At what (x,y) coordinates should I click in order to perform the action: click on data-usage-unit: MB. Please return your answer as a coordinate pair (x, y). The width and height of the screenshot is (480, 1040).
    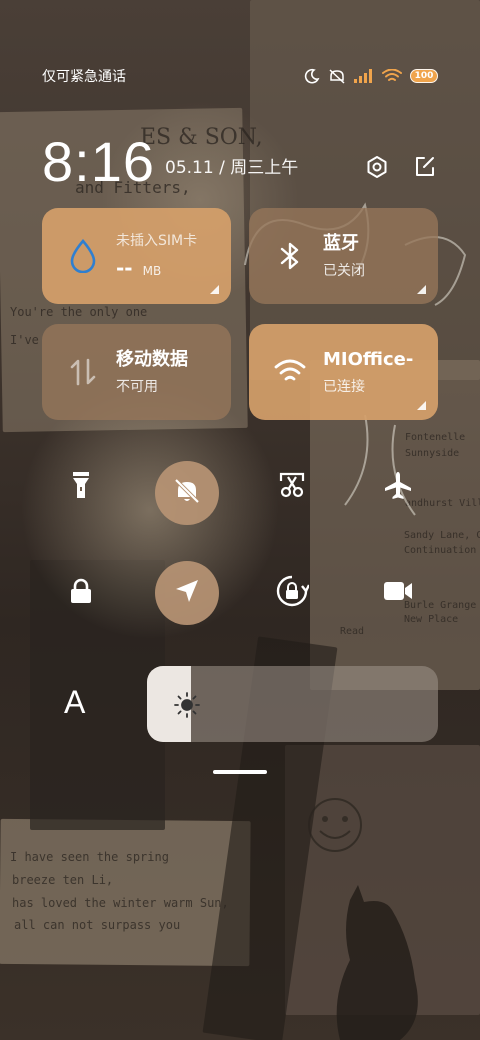
    Looking at the image, I should click on (152, 271).